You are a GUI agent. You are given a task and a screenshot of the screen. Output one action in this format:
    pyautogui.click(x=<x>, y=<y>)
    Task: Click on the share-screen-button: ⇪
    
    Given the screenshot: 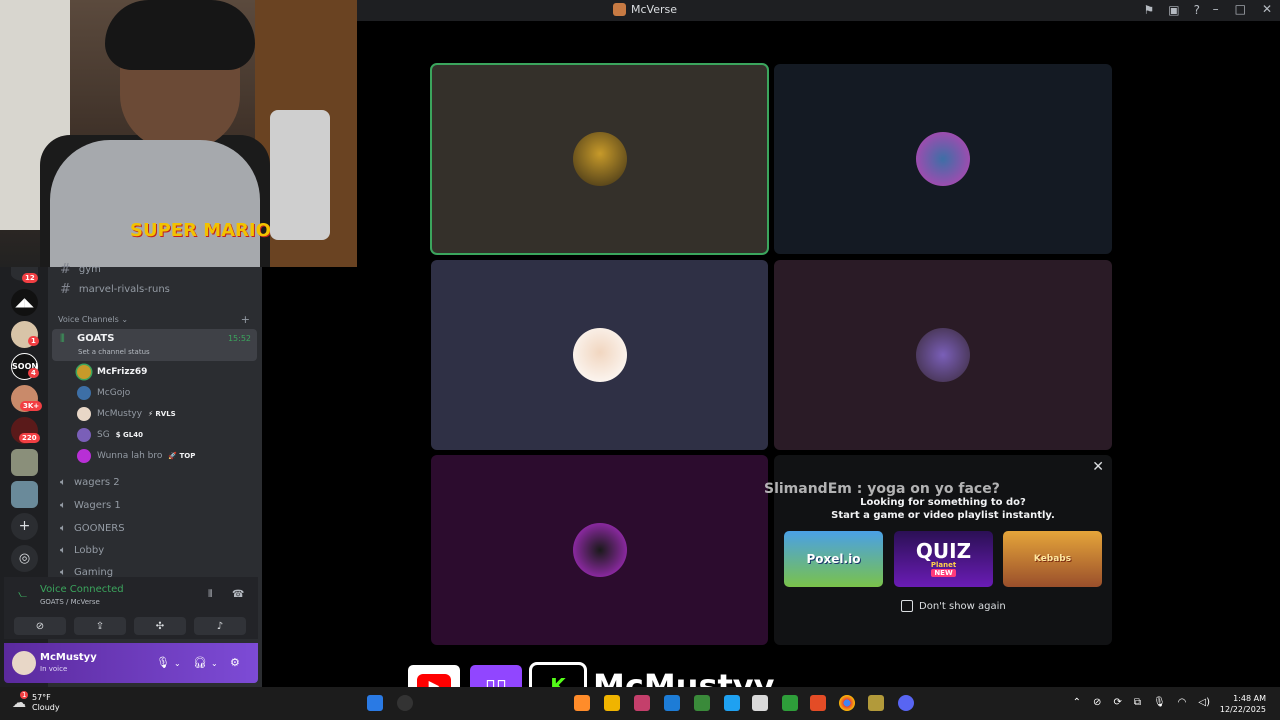 What is the action you would take?
    pyautogui.click(x=100, y=626)
    